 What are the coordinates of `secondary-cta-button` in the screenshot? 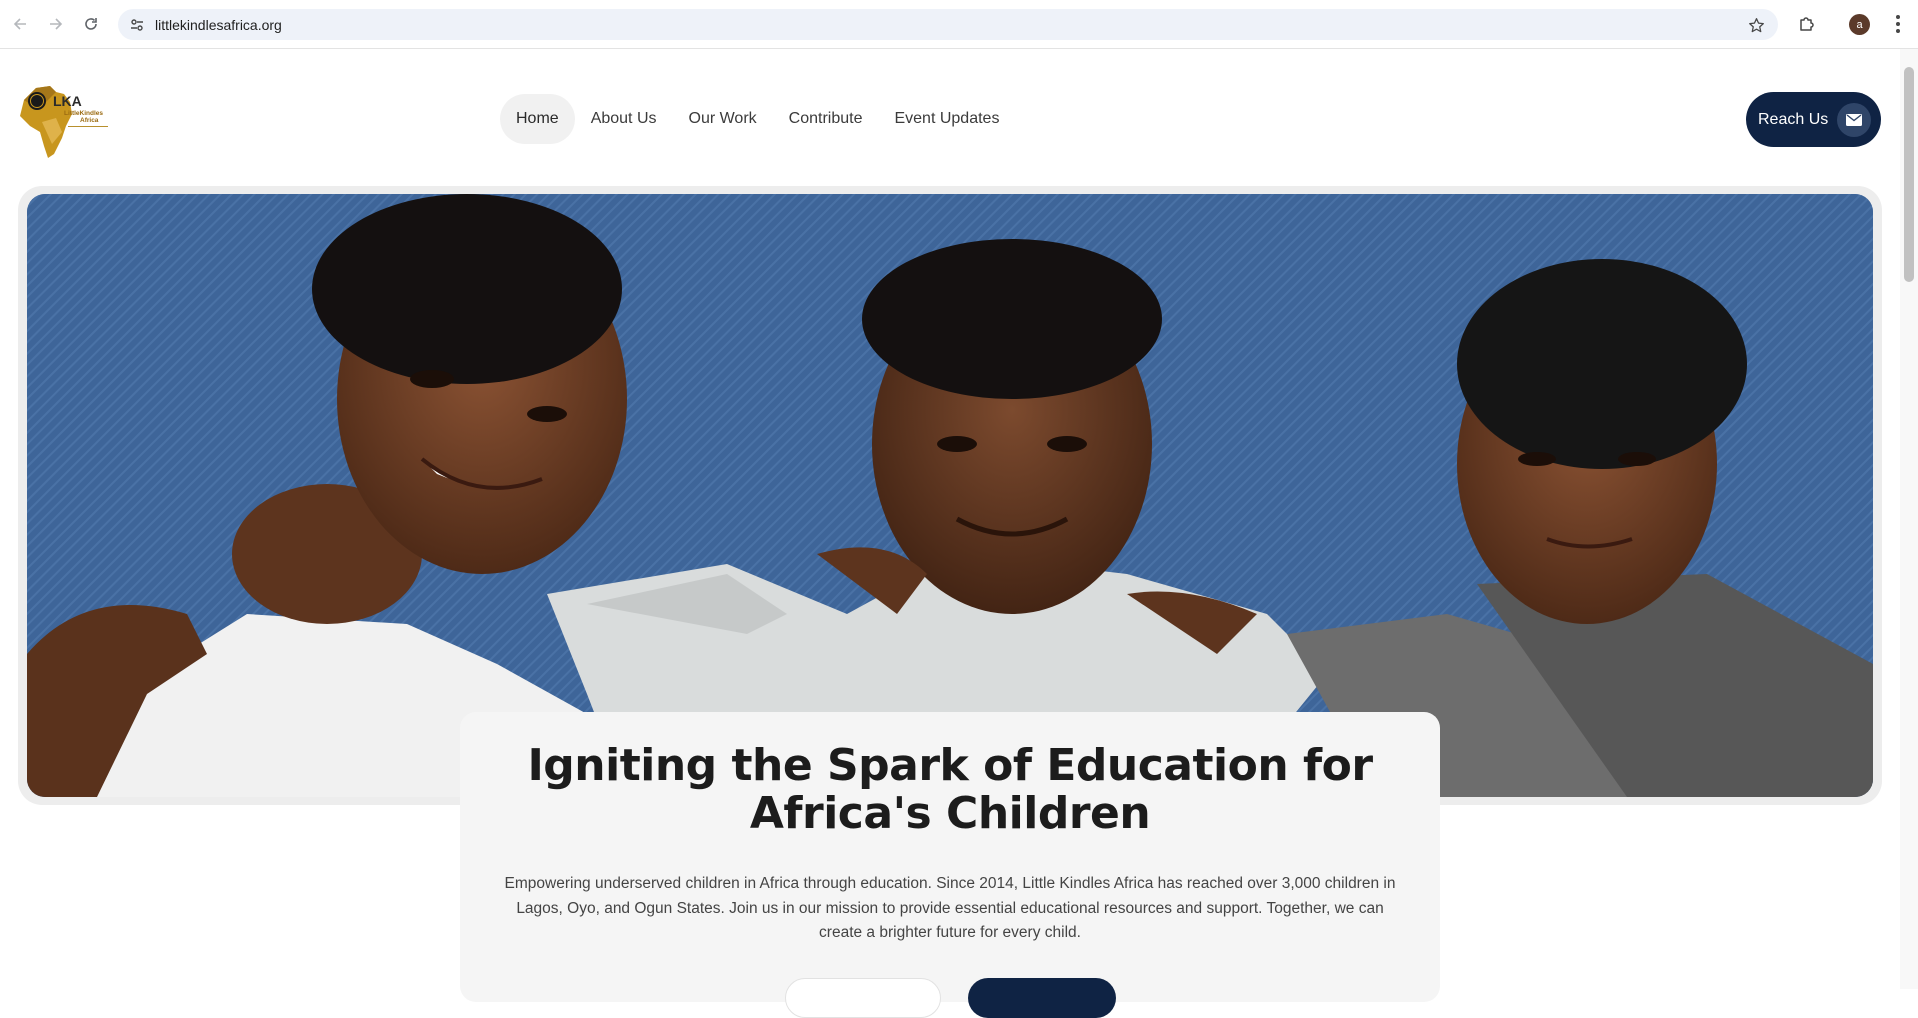 It's located at (863, 998).